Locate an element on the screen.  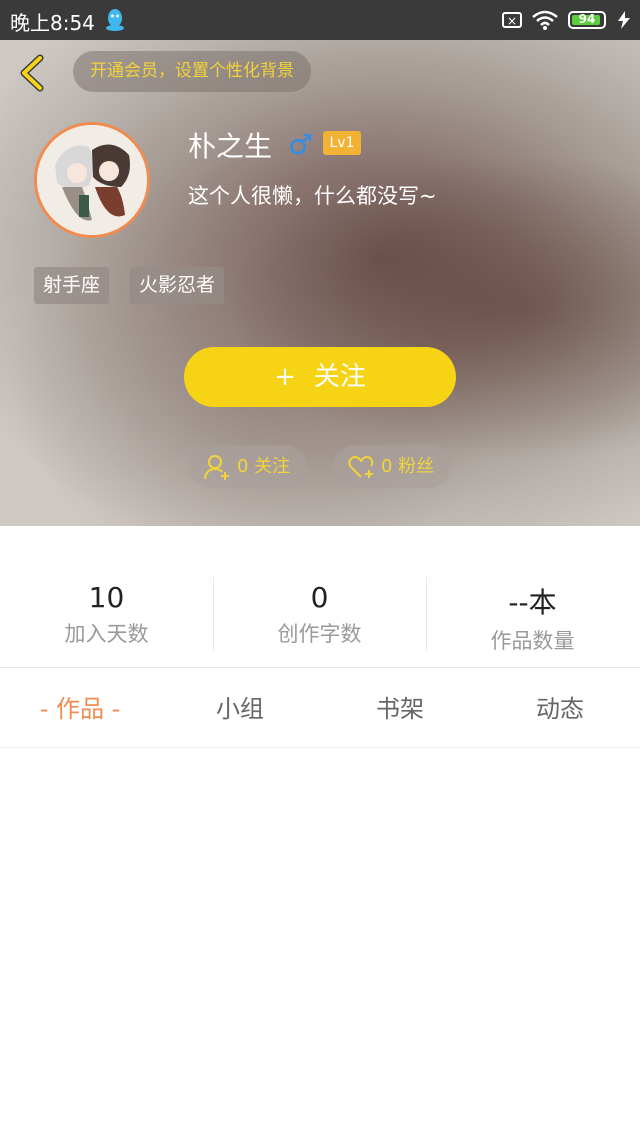
following-count: 0 关注 is located at coordinates (264, 466).